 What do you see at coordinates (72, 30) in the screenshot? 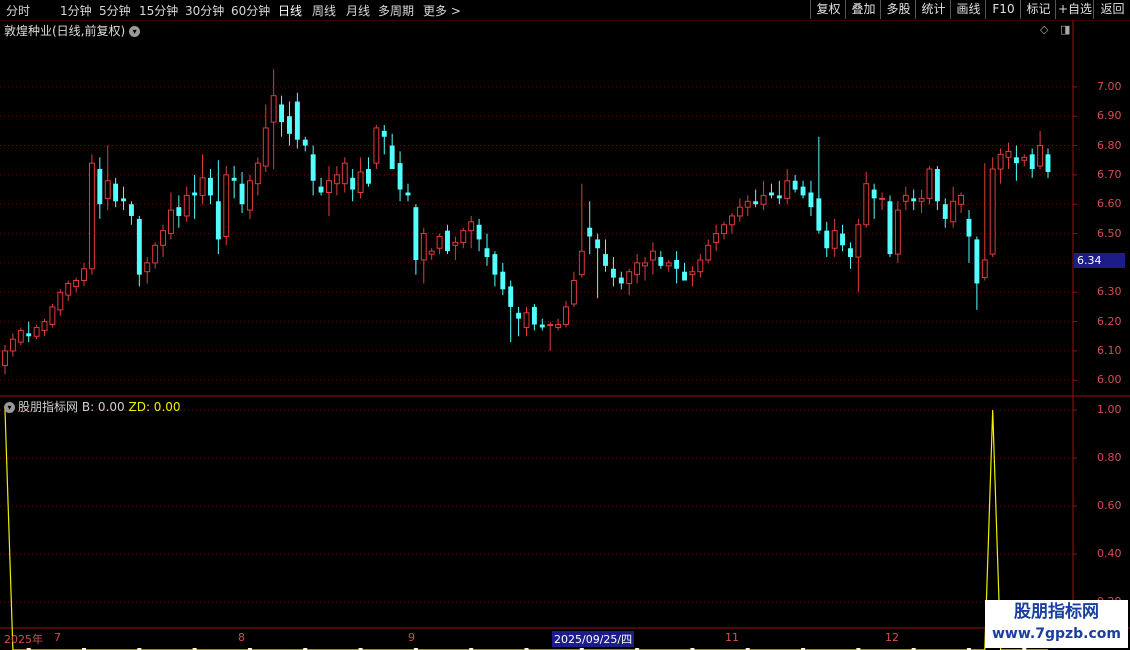
I see `chart-title: 敦煌种业(日线,前复权) ▾` at bounding box center [72, 30].